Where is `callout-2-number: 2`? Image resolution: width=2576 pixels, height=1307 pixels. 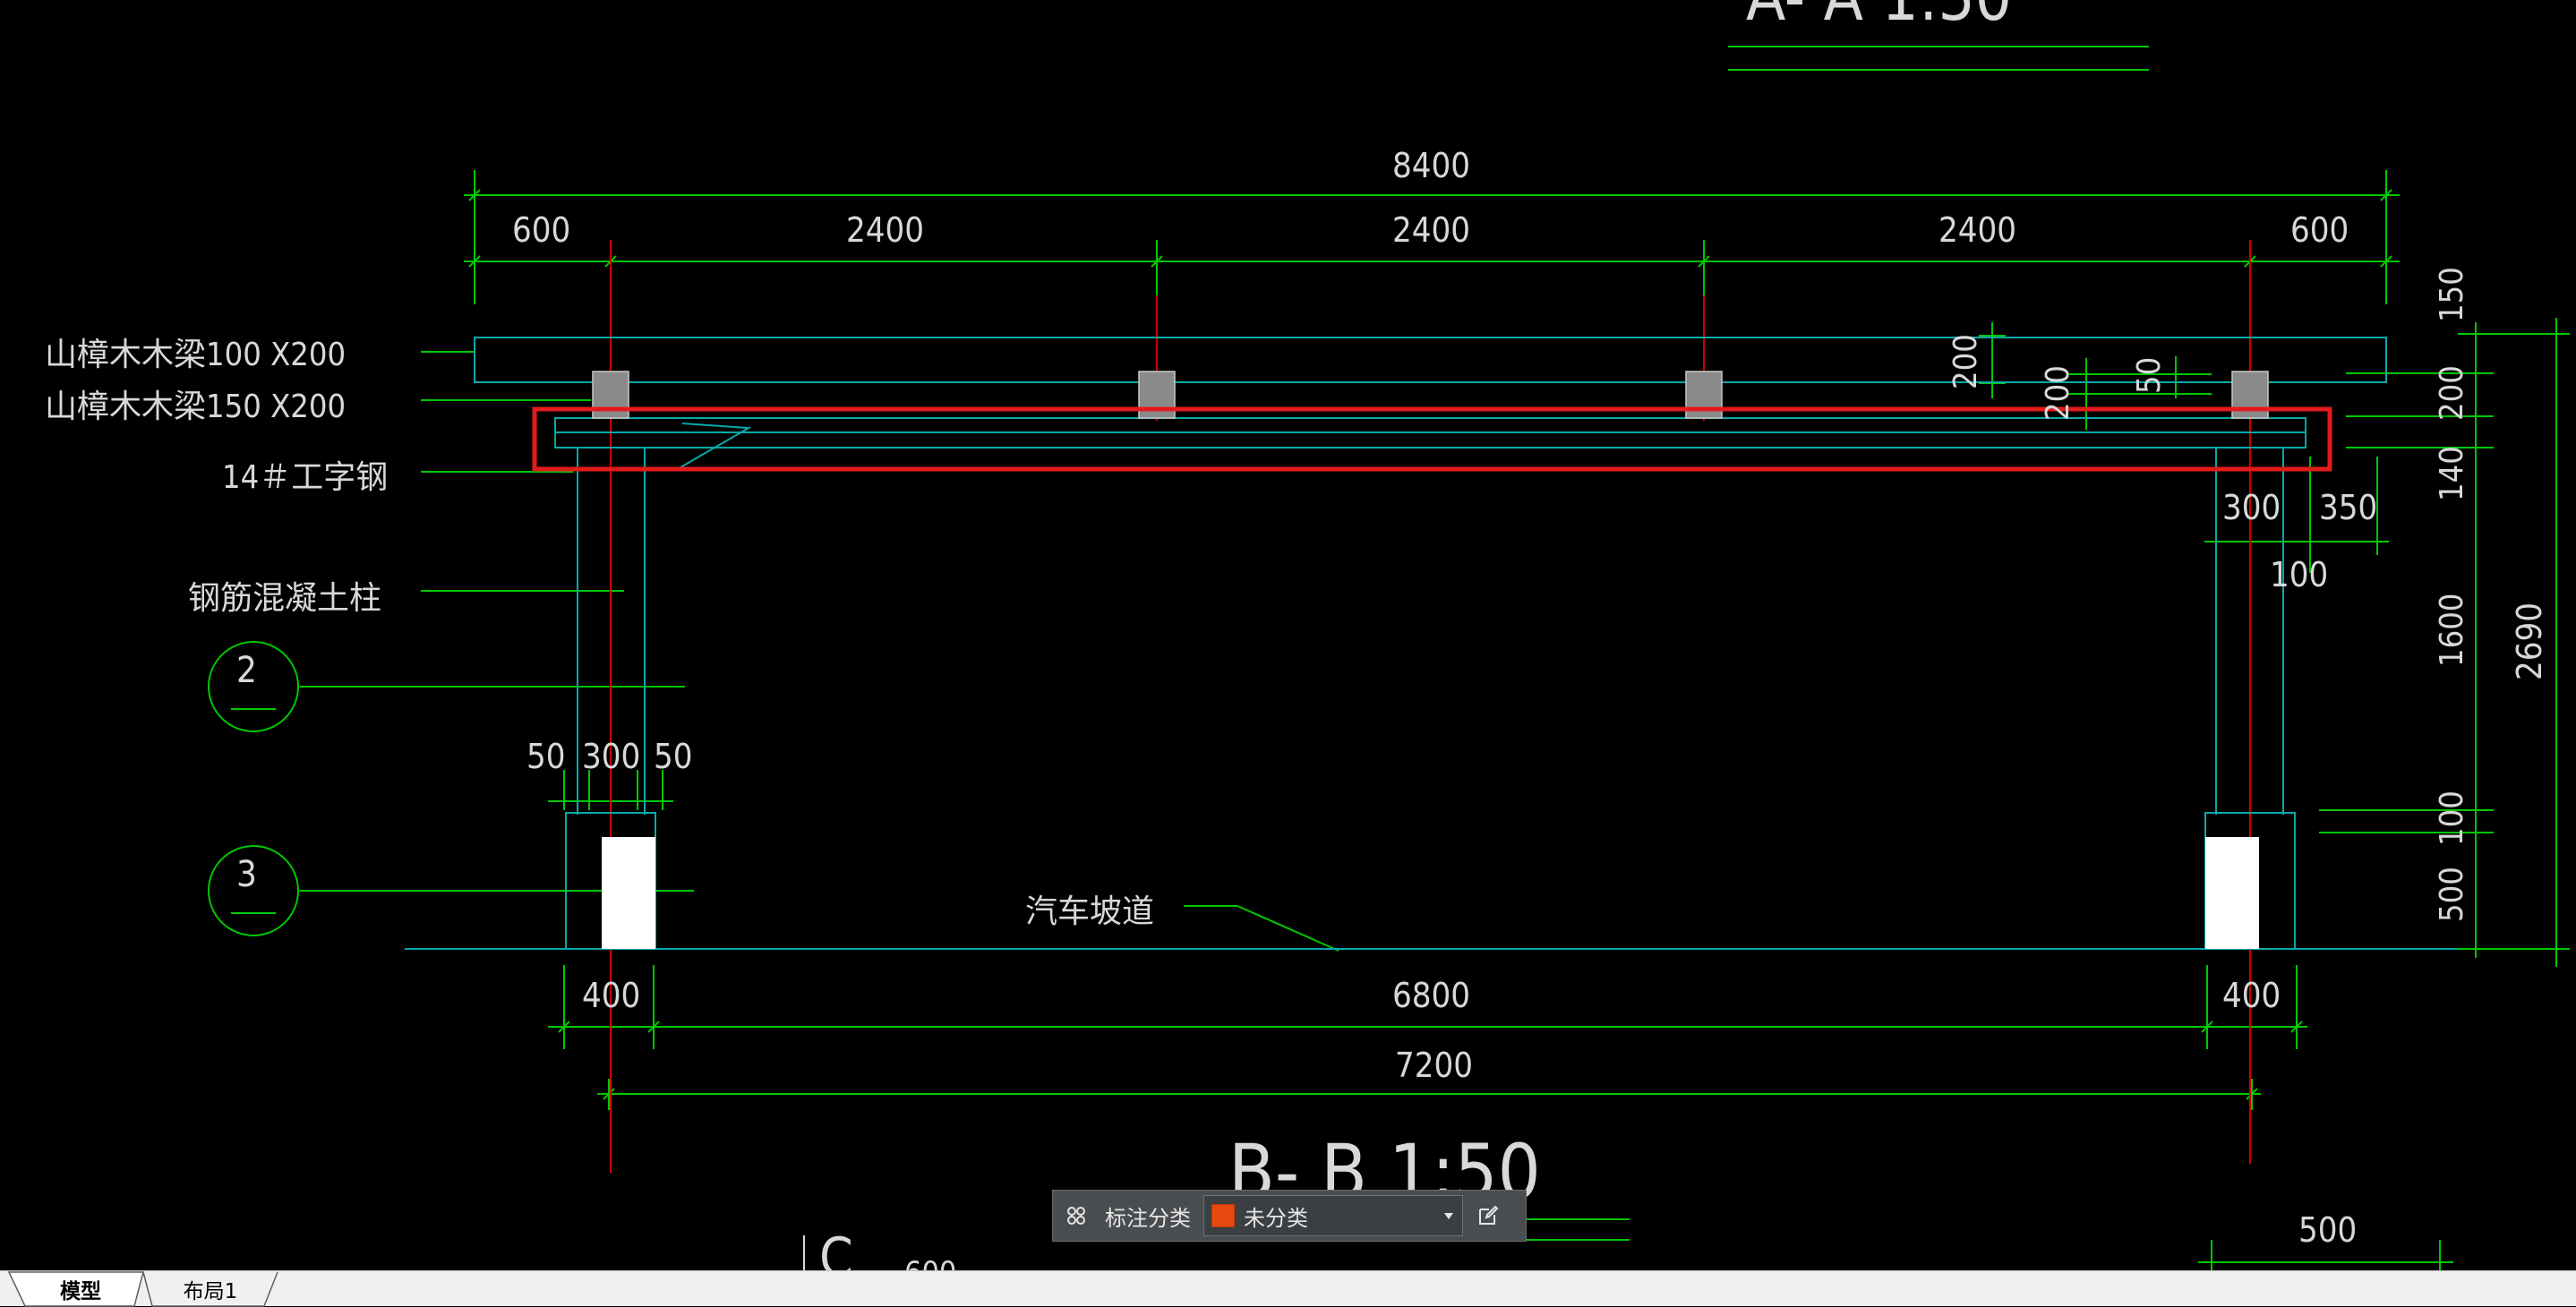
callout-2-number: 2 is located at coordinates (247, 670).